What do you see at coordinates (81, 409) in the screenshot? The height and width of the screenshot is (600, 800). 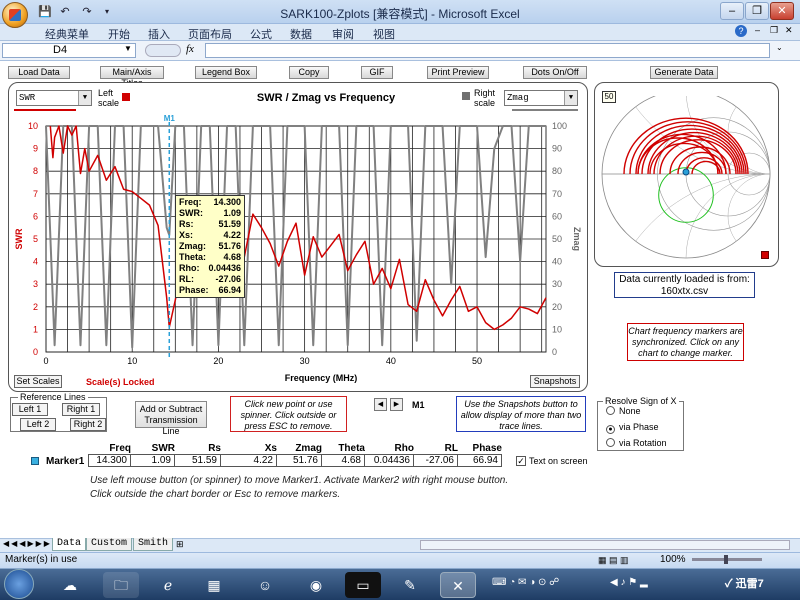 I see `right1-button: Right 1` at bounding box center [81, 409].